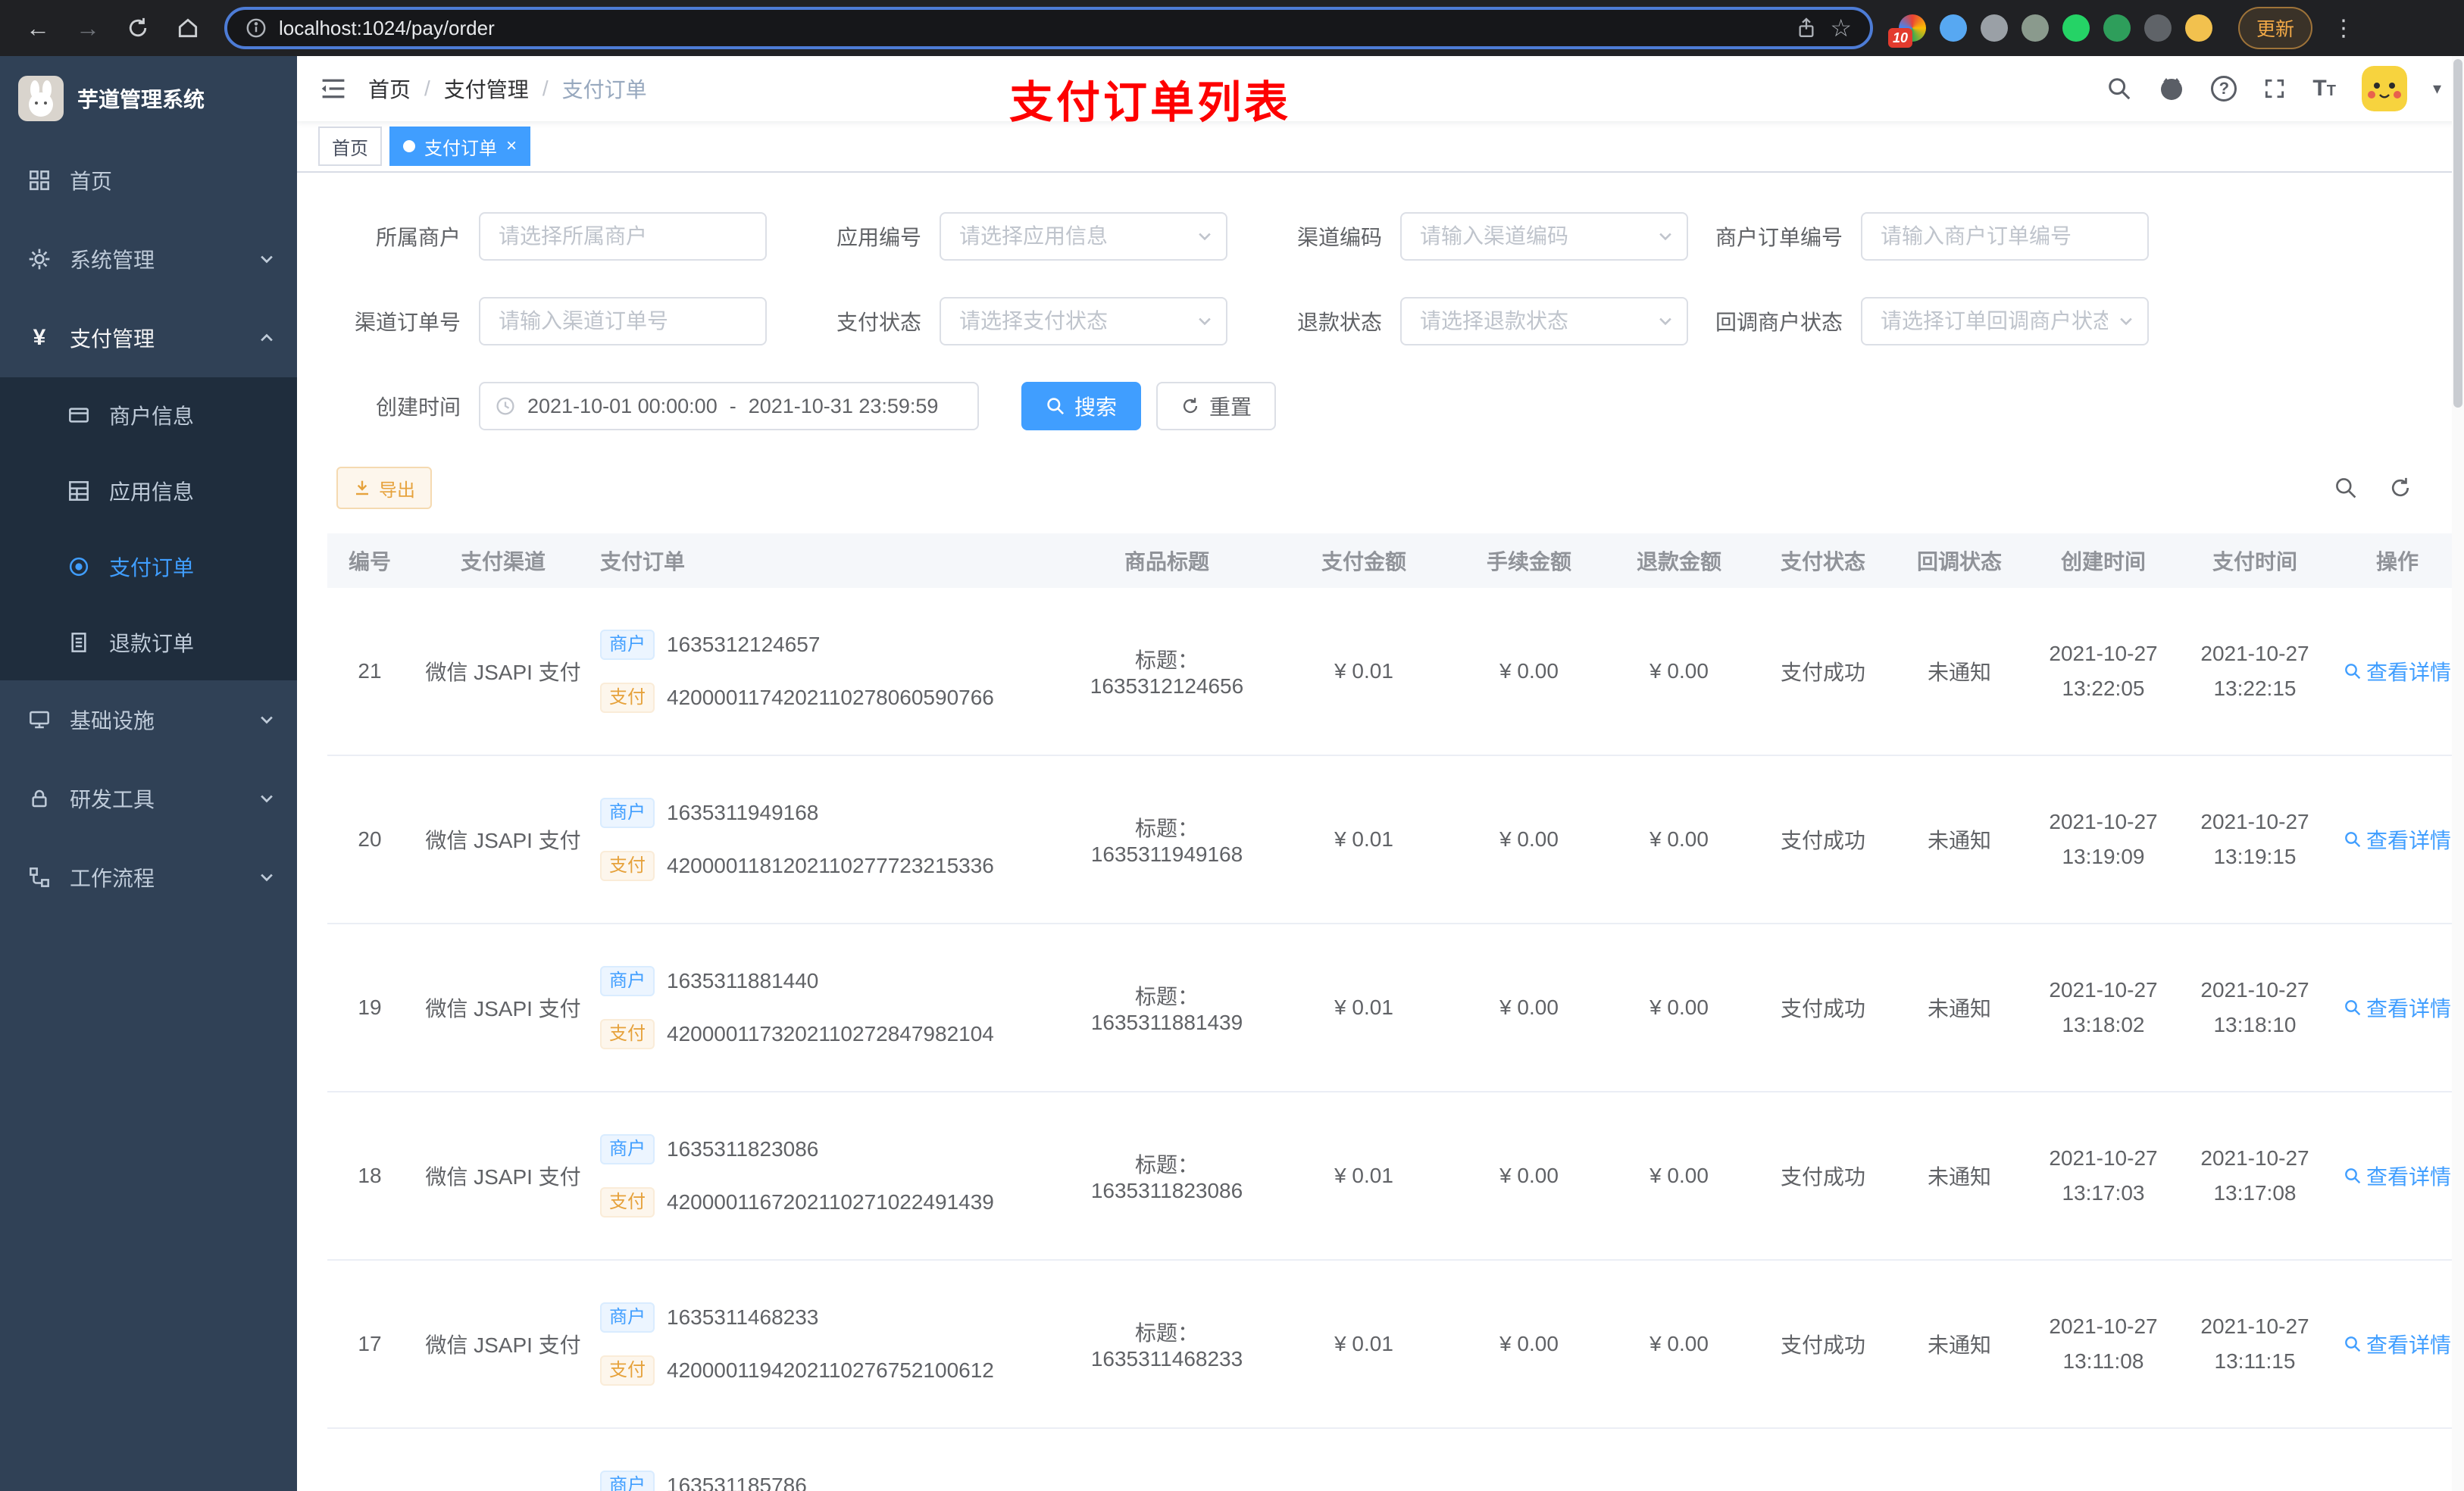 The height and width of the screenshot is (1491, 2464). I want to click on notify-status-select, so click(2005, 321).